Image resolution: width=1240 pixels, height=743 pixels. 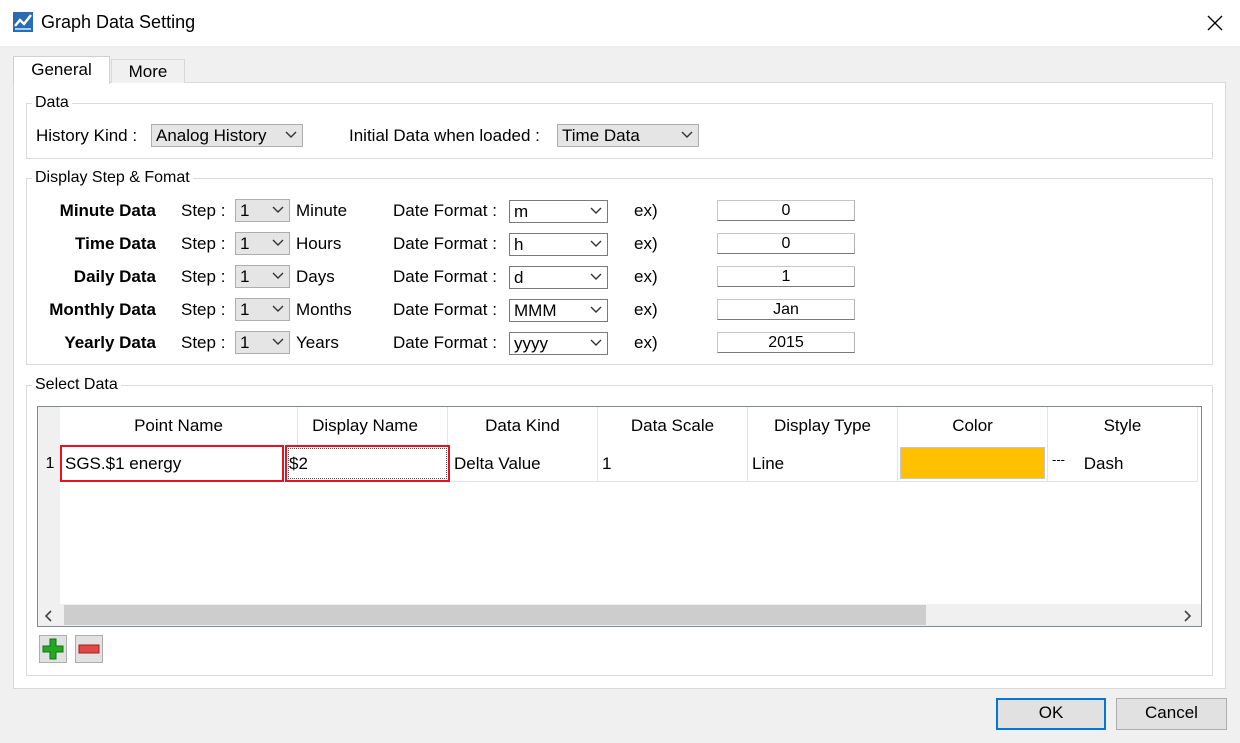 I want to click on yearly-step-value: 1, so click(x=245, y=342).